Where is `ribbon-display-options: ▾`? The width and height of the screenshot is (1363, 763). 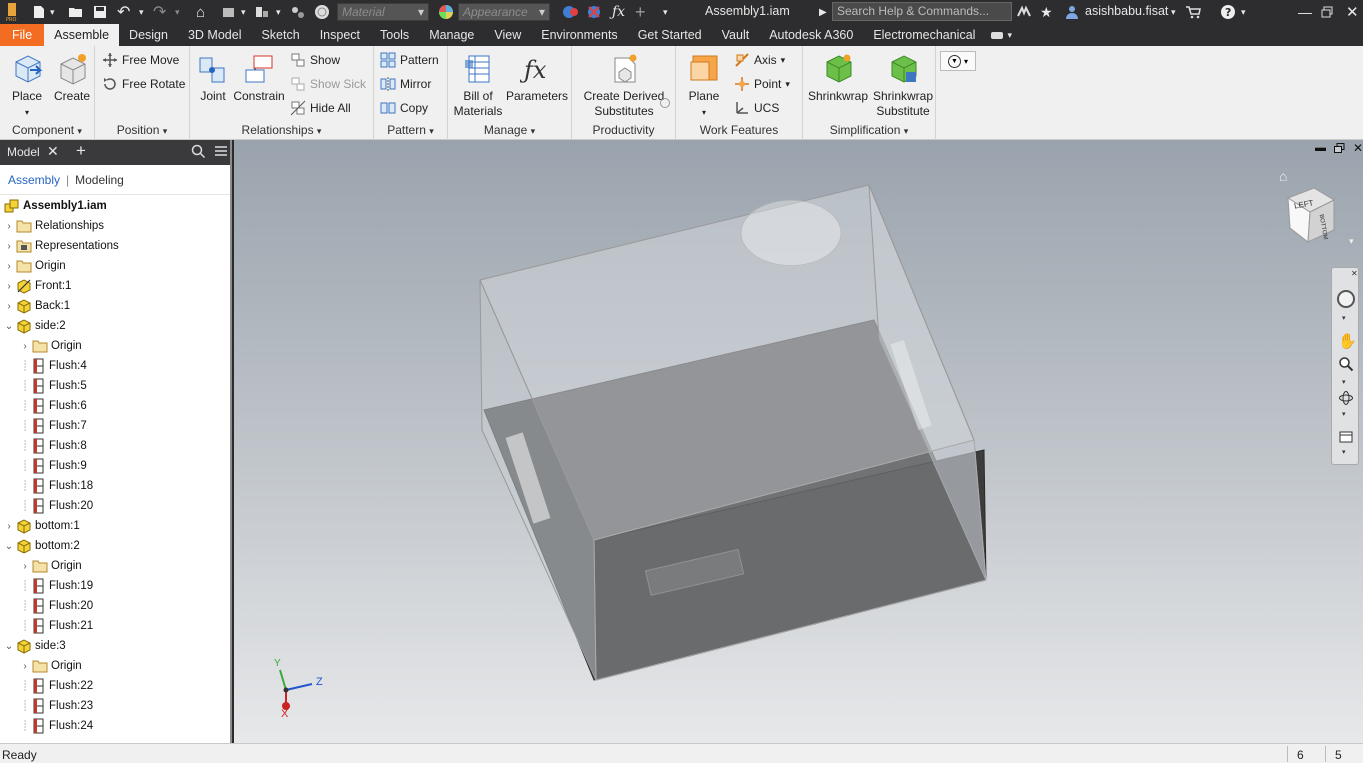
ribbon-display-options: ▾ is located at coordinates (1001, 35).